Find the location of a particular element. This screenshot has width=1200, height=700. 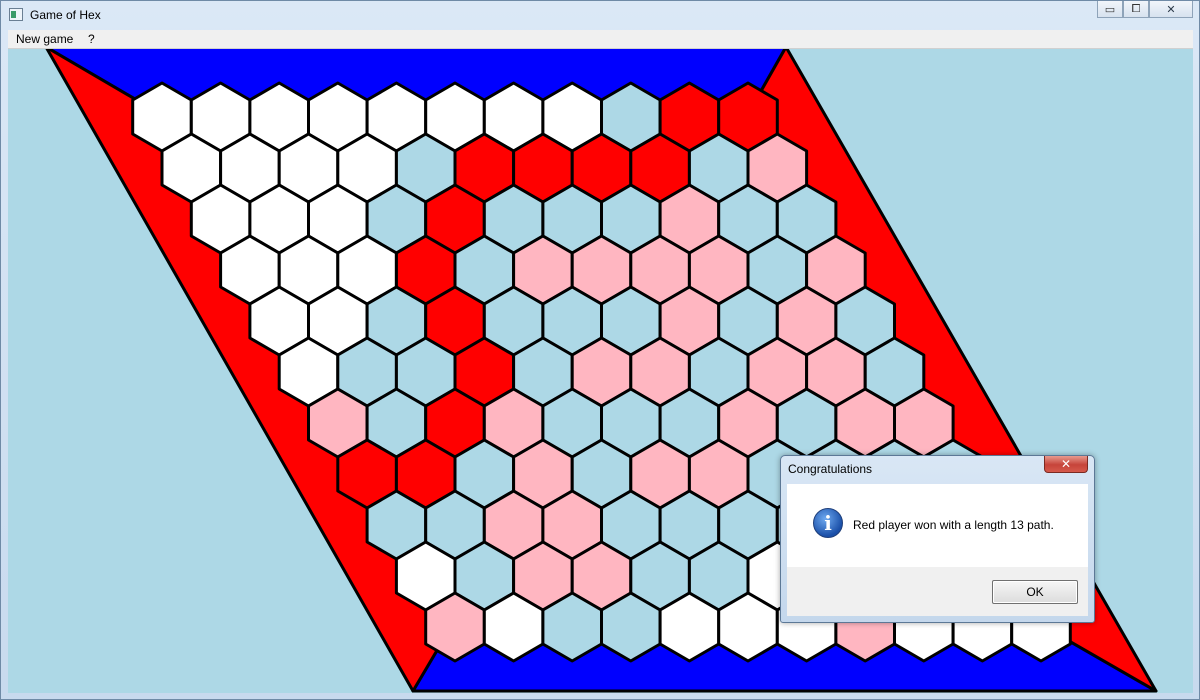

menu-bar: New game ? is located at coordinates (600, 39).